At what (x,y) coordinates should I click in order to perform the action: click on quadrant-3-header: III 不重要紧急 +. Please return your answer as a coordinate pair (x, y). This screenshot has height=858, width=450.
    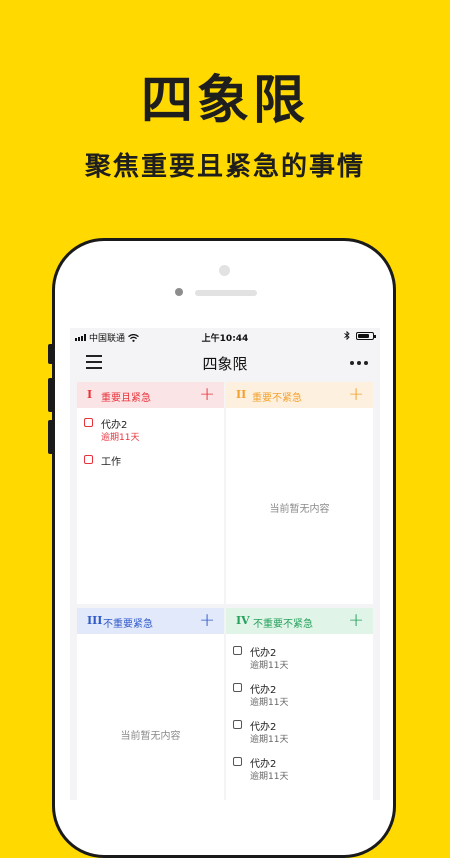
    Looking at the image, I should click on (150, 621).